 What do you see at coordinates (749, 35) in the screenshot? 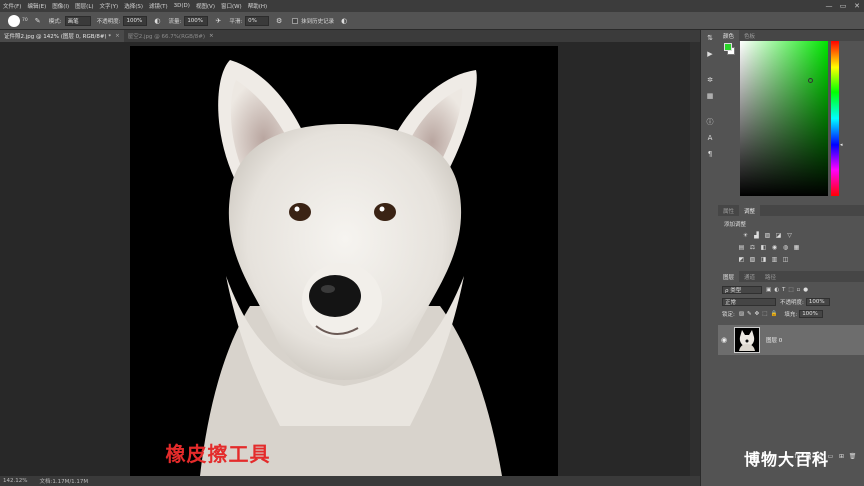
I see `tab-swatches: 色板` at bounding box center [749, 35].